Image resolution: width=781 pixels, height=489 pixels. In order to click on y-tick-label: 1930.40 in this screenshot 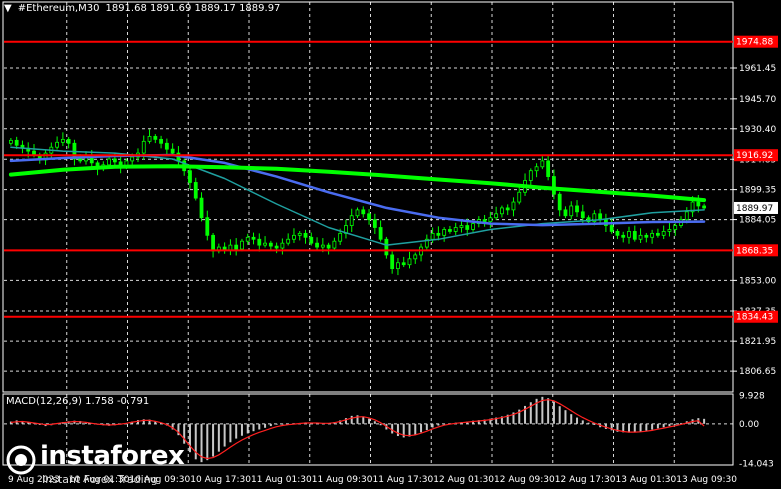, I will do `click(757, 130)`.